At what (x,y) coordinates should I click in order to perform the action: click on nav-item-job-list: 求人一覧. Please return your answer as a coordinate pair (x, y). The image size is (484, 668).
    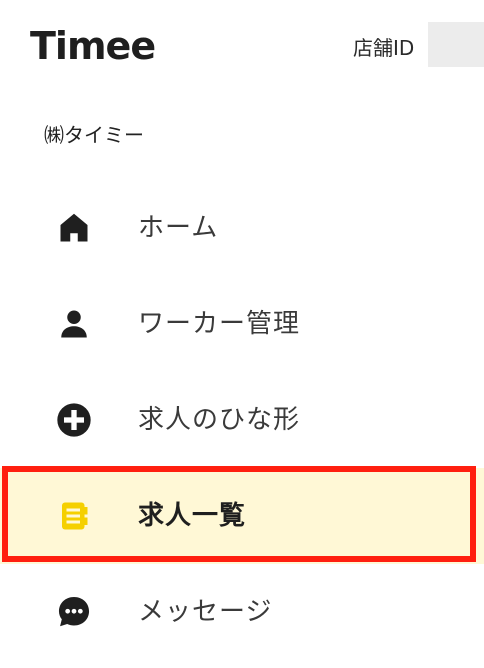
    Looking at the image, I should click on (242, 516).